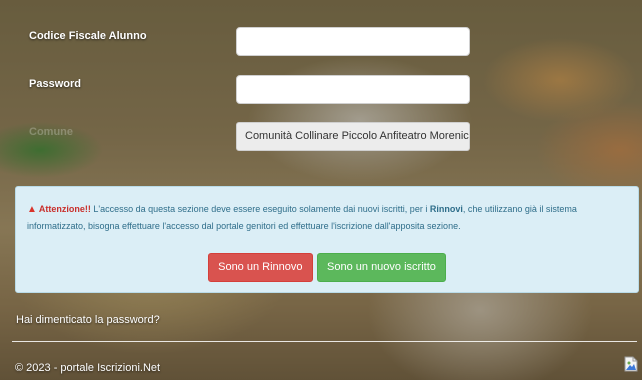 This screenshot has width=642, height=380. I want to click on choice-buttons: Sono un Rinnovo Sono un nuovo iscritto, so click(327, 267).